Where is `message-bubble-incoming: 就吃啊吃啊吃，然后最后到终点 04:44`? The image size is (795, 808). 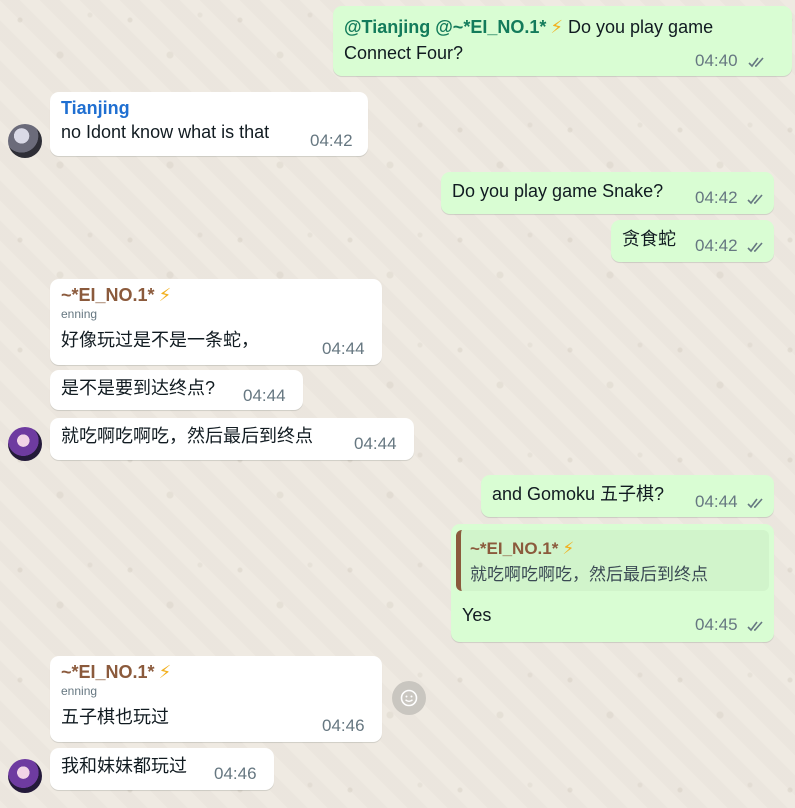 message-bubble-incoming: 就吃啊吃啊吃，然后最后到终点 04:44 is located at coordinates (232, 439).